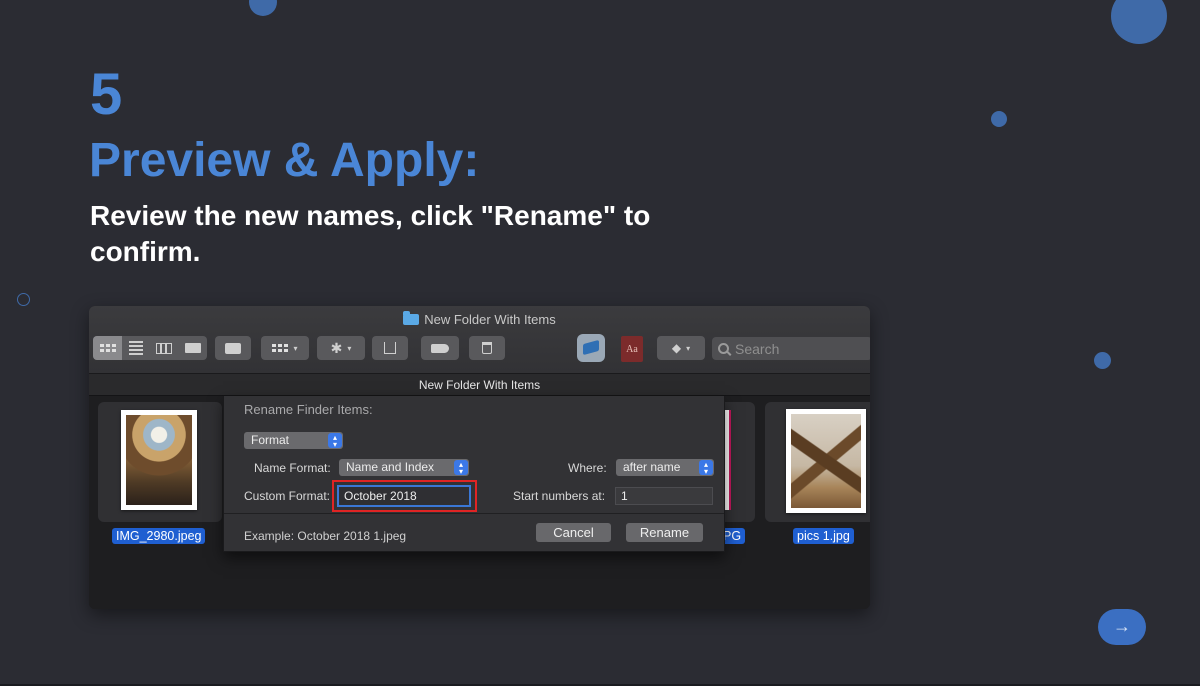 This screenshot has height=686, width=1200. What do you see at coordinates (664, 496) in the screenshot?
I see `start-numbers-input: 1` at bounding box center [664, 496].